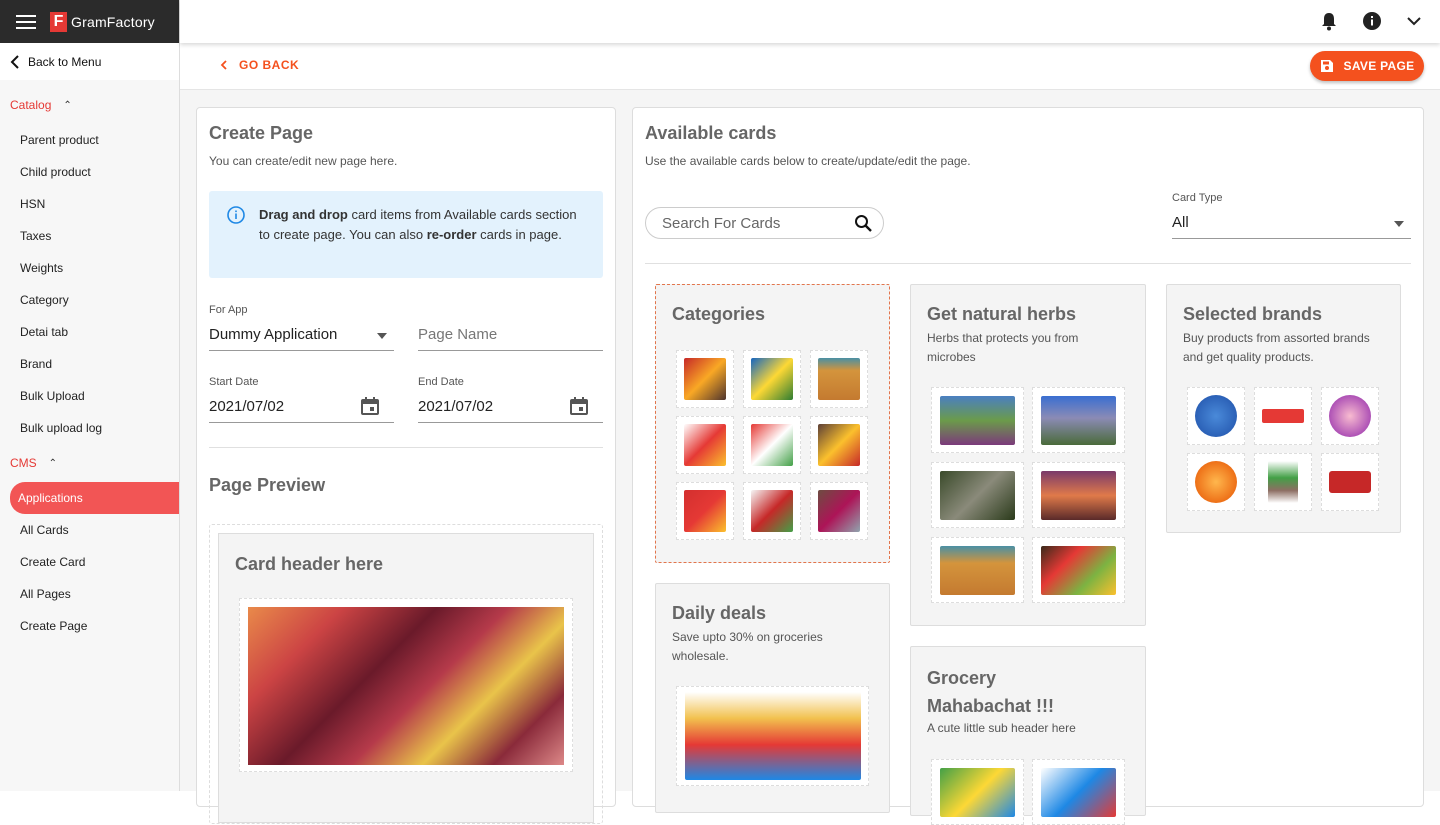 The width and height of the screenshot is (1440, 825). What do you see at coordinates (89, 268) in the screenshot?
I see `sidebar-item-weights: Weights` at bounding box center [89, 268].